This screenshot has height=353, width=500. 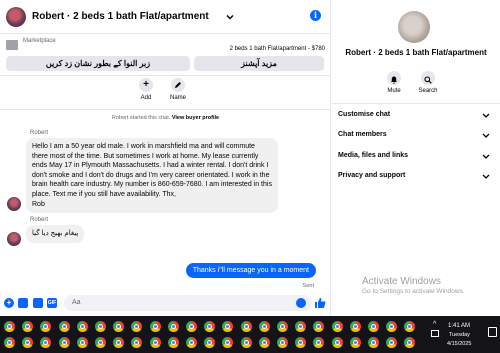 What do you see at coordinates (435, 333) in the screenshot?
I see `network-icon` at bounding box center [435, 333].